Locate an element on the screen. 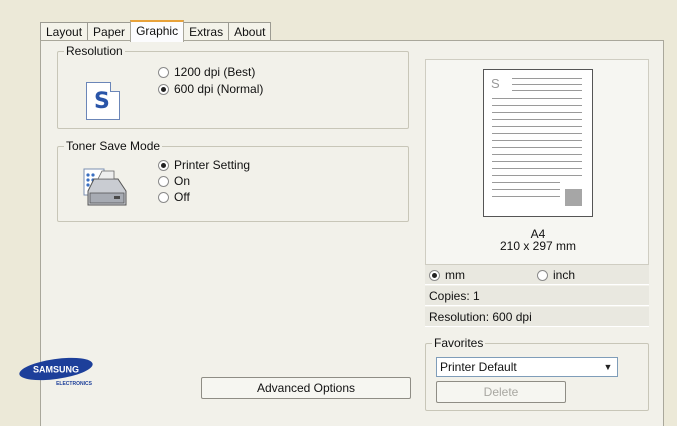 Image resolution: width=677 pixels, height=426 pixels. toner-save-group: Toner Save Mode Printer Setting On Off is located at coordinates (233, 180).